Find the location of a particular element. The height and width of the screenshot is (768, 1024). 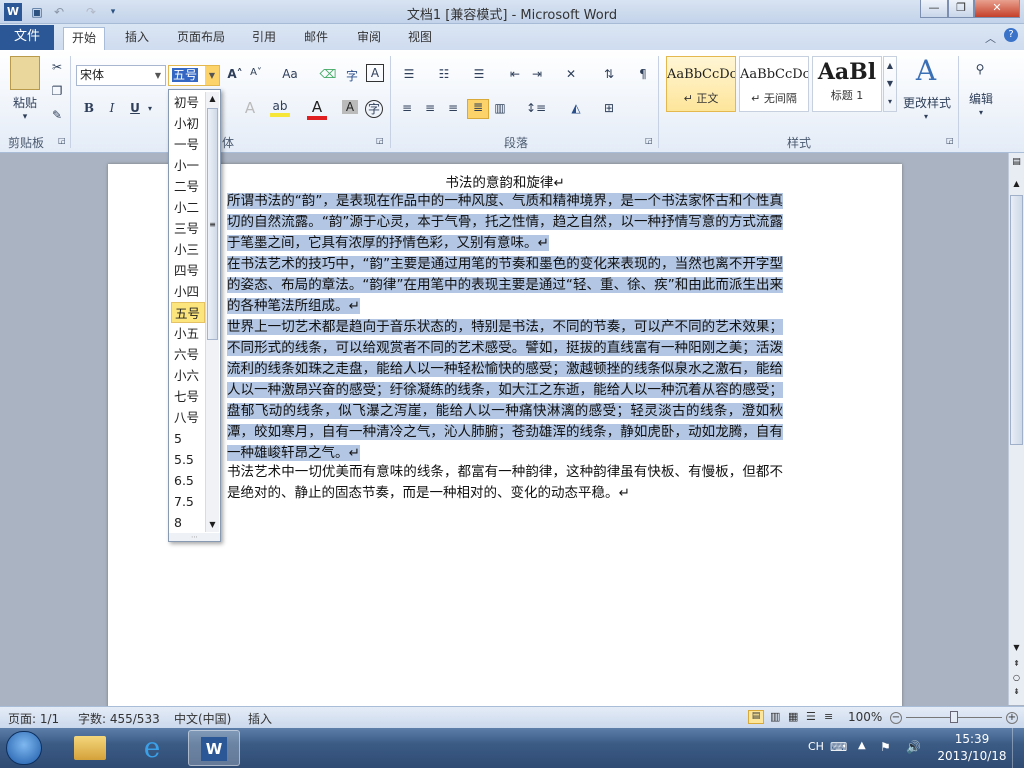

web-layout-icon: ▦ is located at coordinates (793, 716).